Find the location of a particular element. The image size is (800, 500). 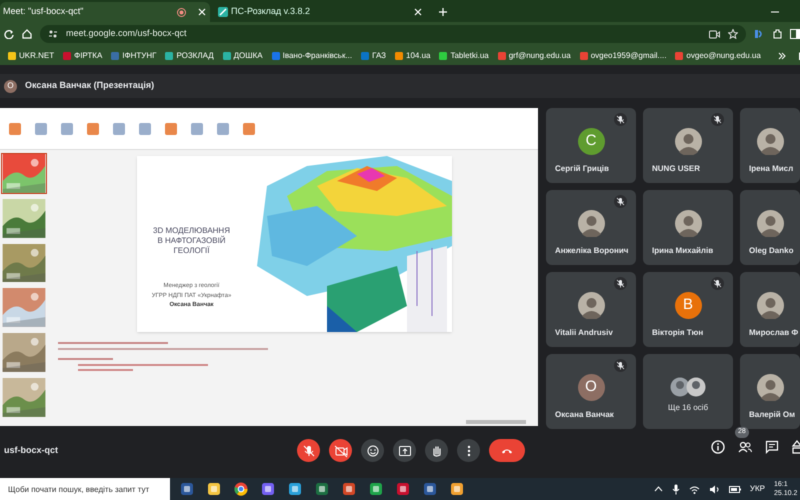

smiley-icon is located at coordinates (372, 450).